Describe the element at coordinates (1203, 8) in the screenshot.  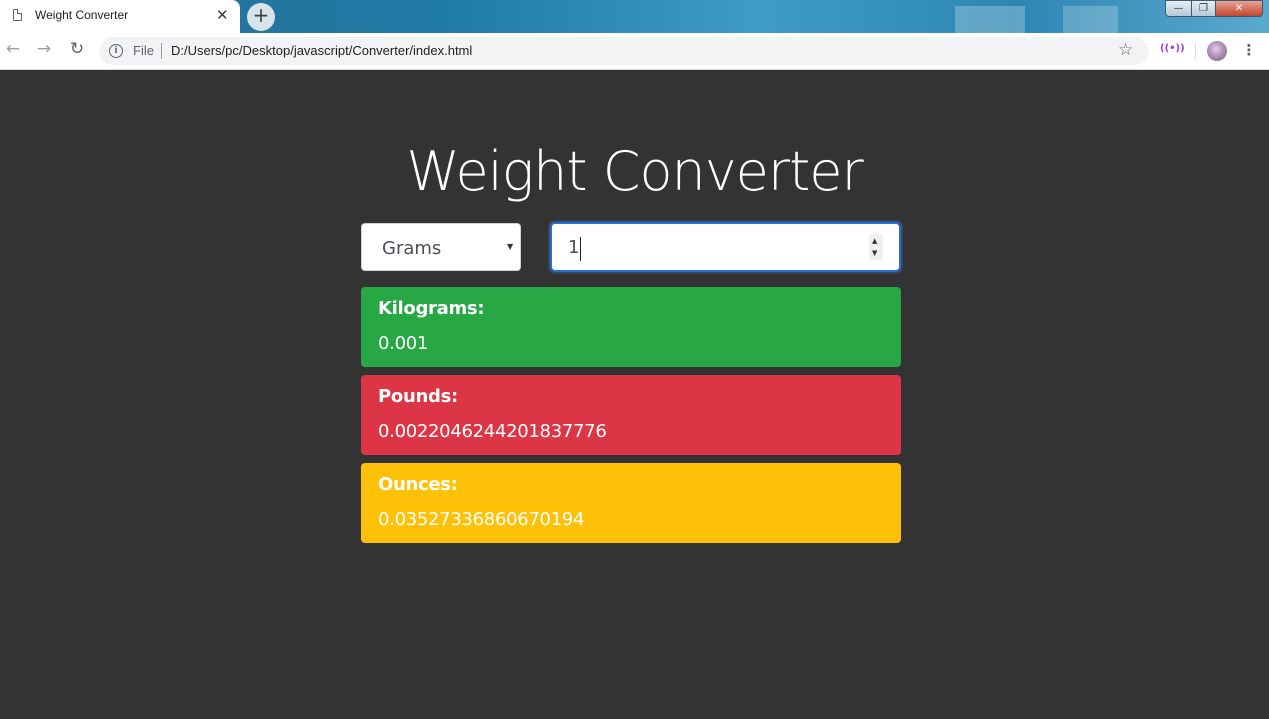
I see `maximize-button: ❐` at that location.